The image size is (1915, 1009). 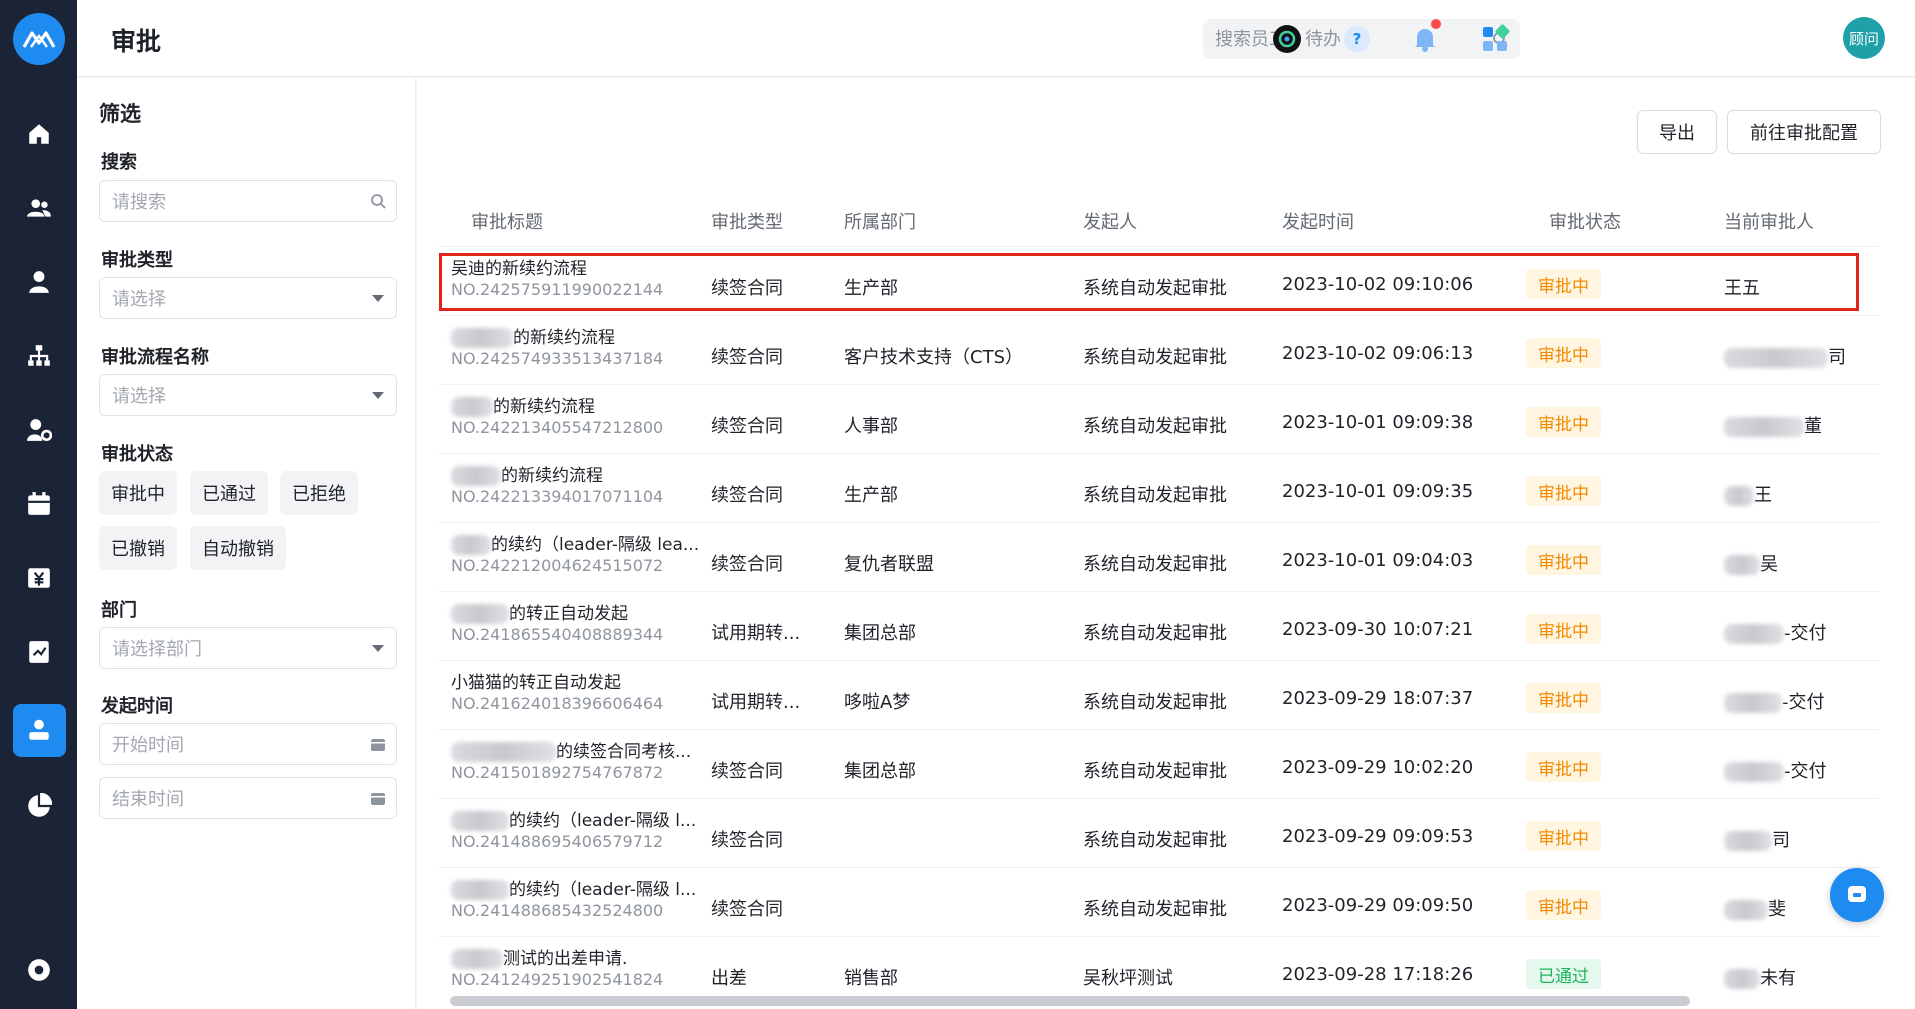 I want to click on row-title-text: 测试的出差申请., so click(x=565, y=959).